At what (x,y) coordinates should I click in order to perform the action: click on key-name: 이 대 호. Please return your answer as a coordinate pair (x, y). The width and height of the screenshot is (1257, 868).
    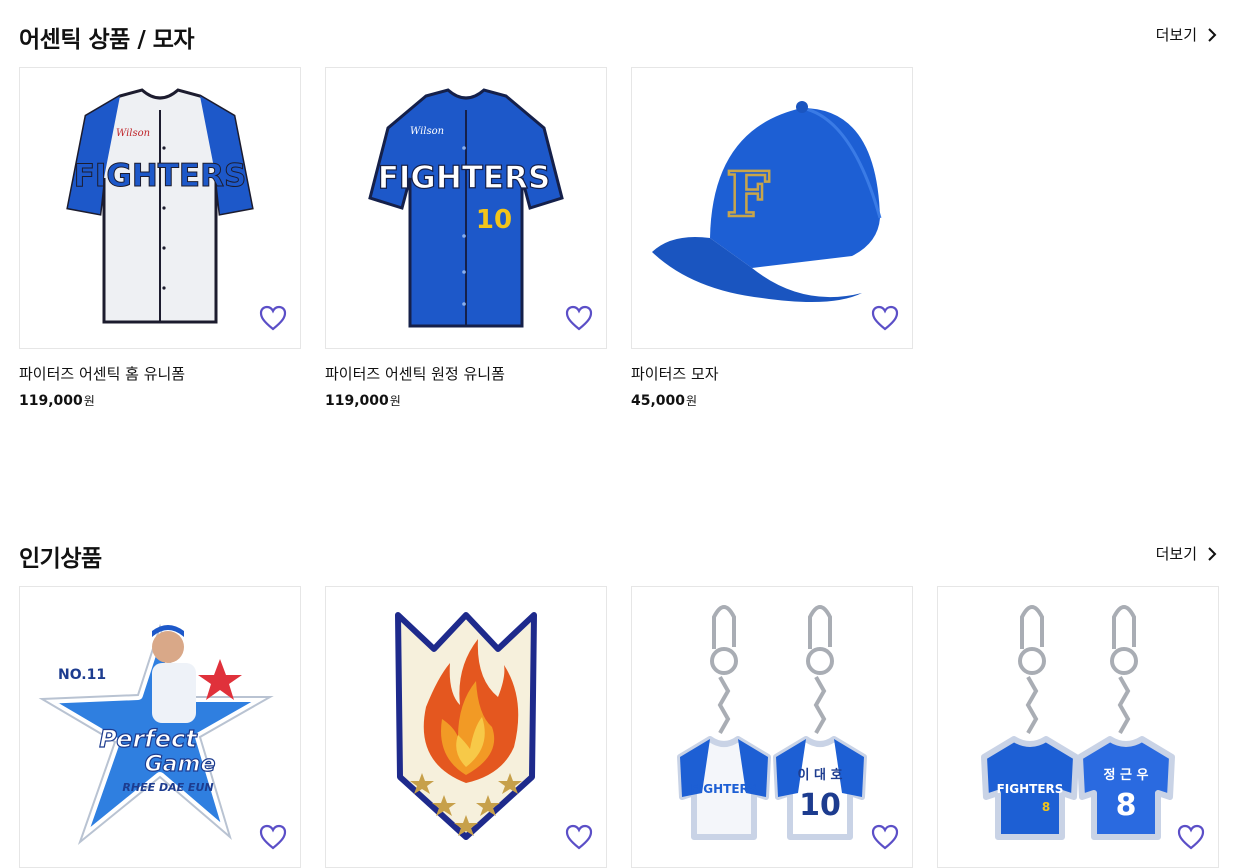
    Looking at the image, I should click on (820, 775).